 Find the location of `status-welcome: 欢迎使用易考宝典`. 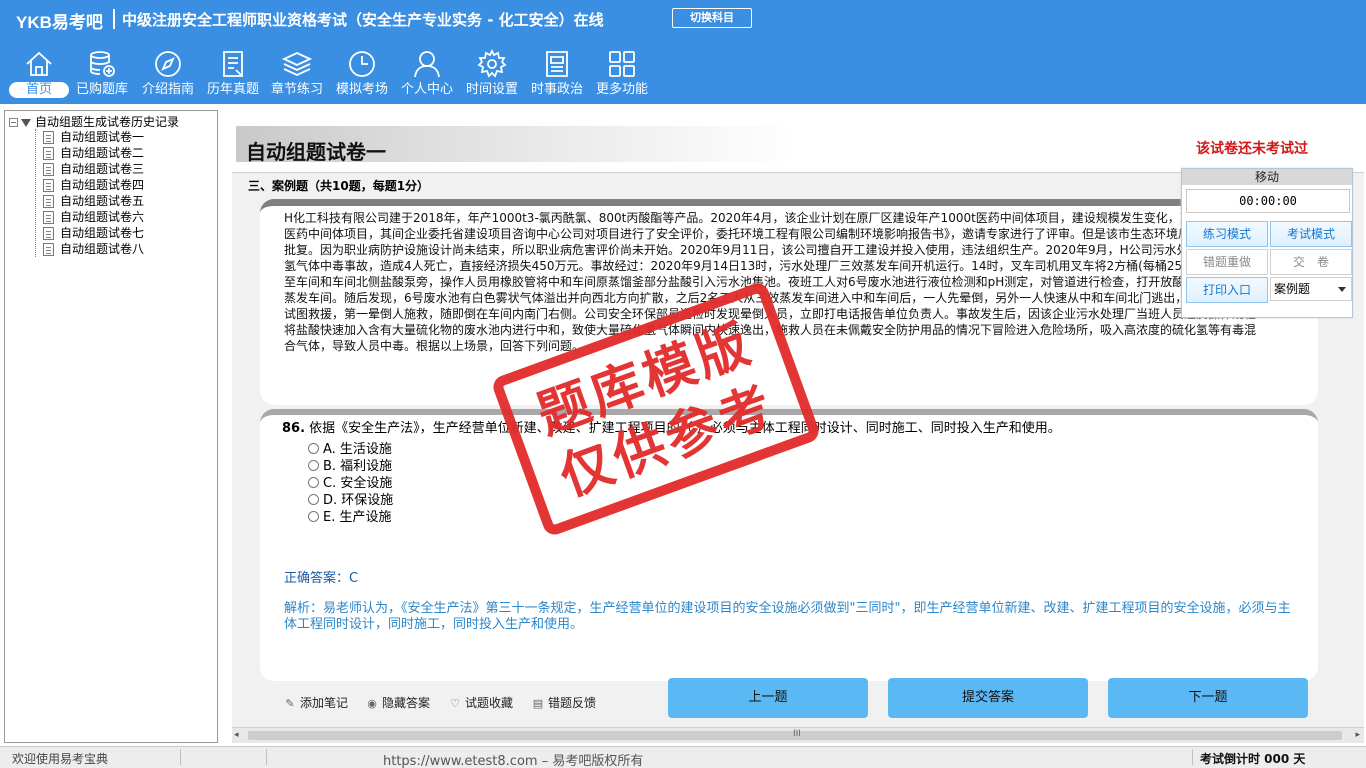

status-welcome: 欢迎使用易考宝典 is located at coordinates (60, 759).